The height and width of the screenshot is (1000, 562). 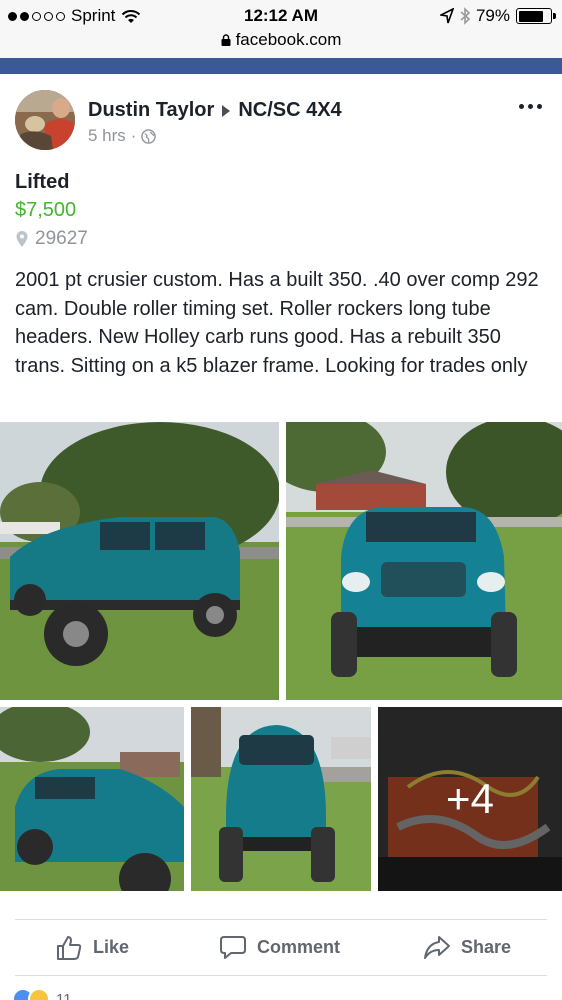 I want to click on facebook-header-bar, so click(x=281, y=66).